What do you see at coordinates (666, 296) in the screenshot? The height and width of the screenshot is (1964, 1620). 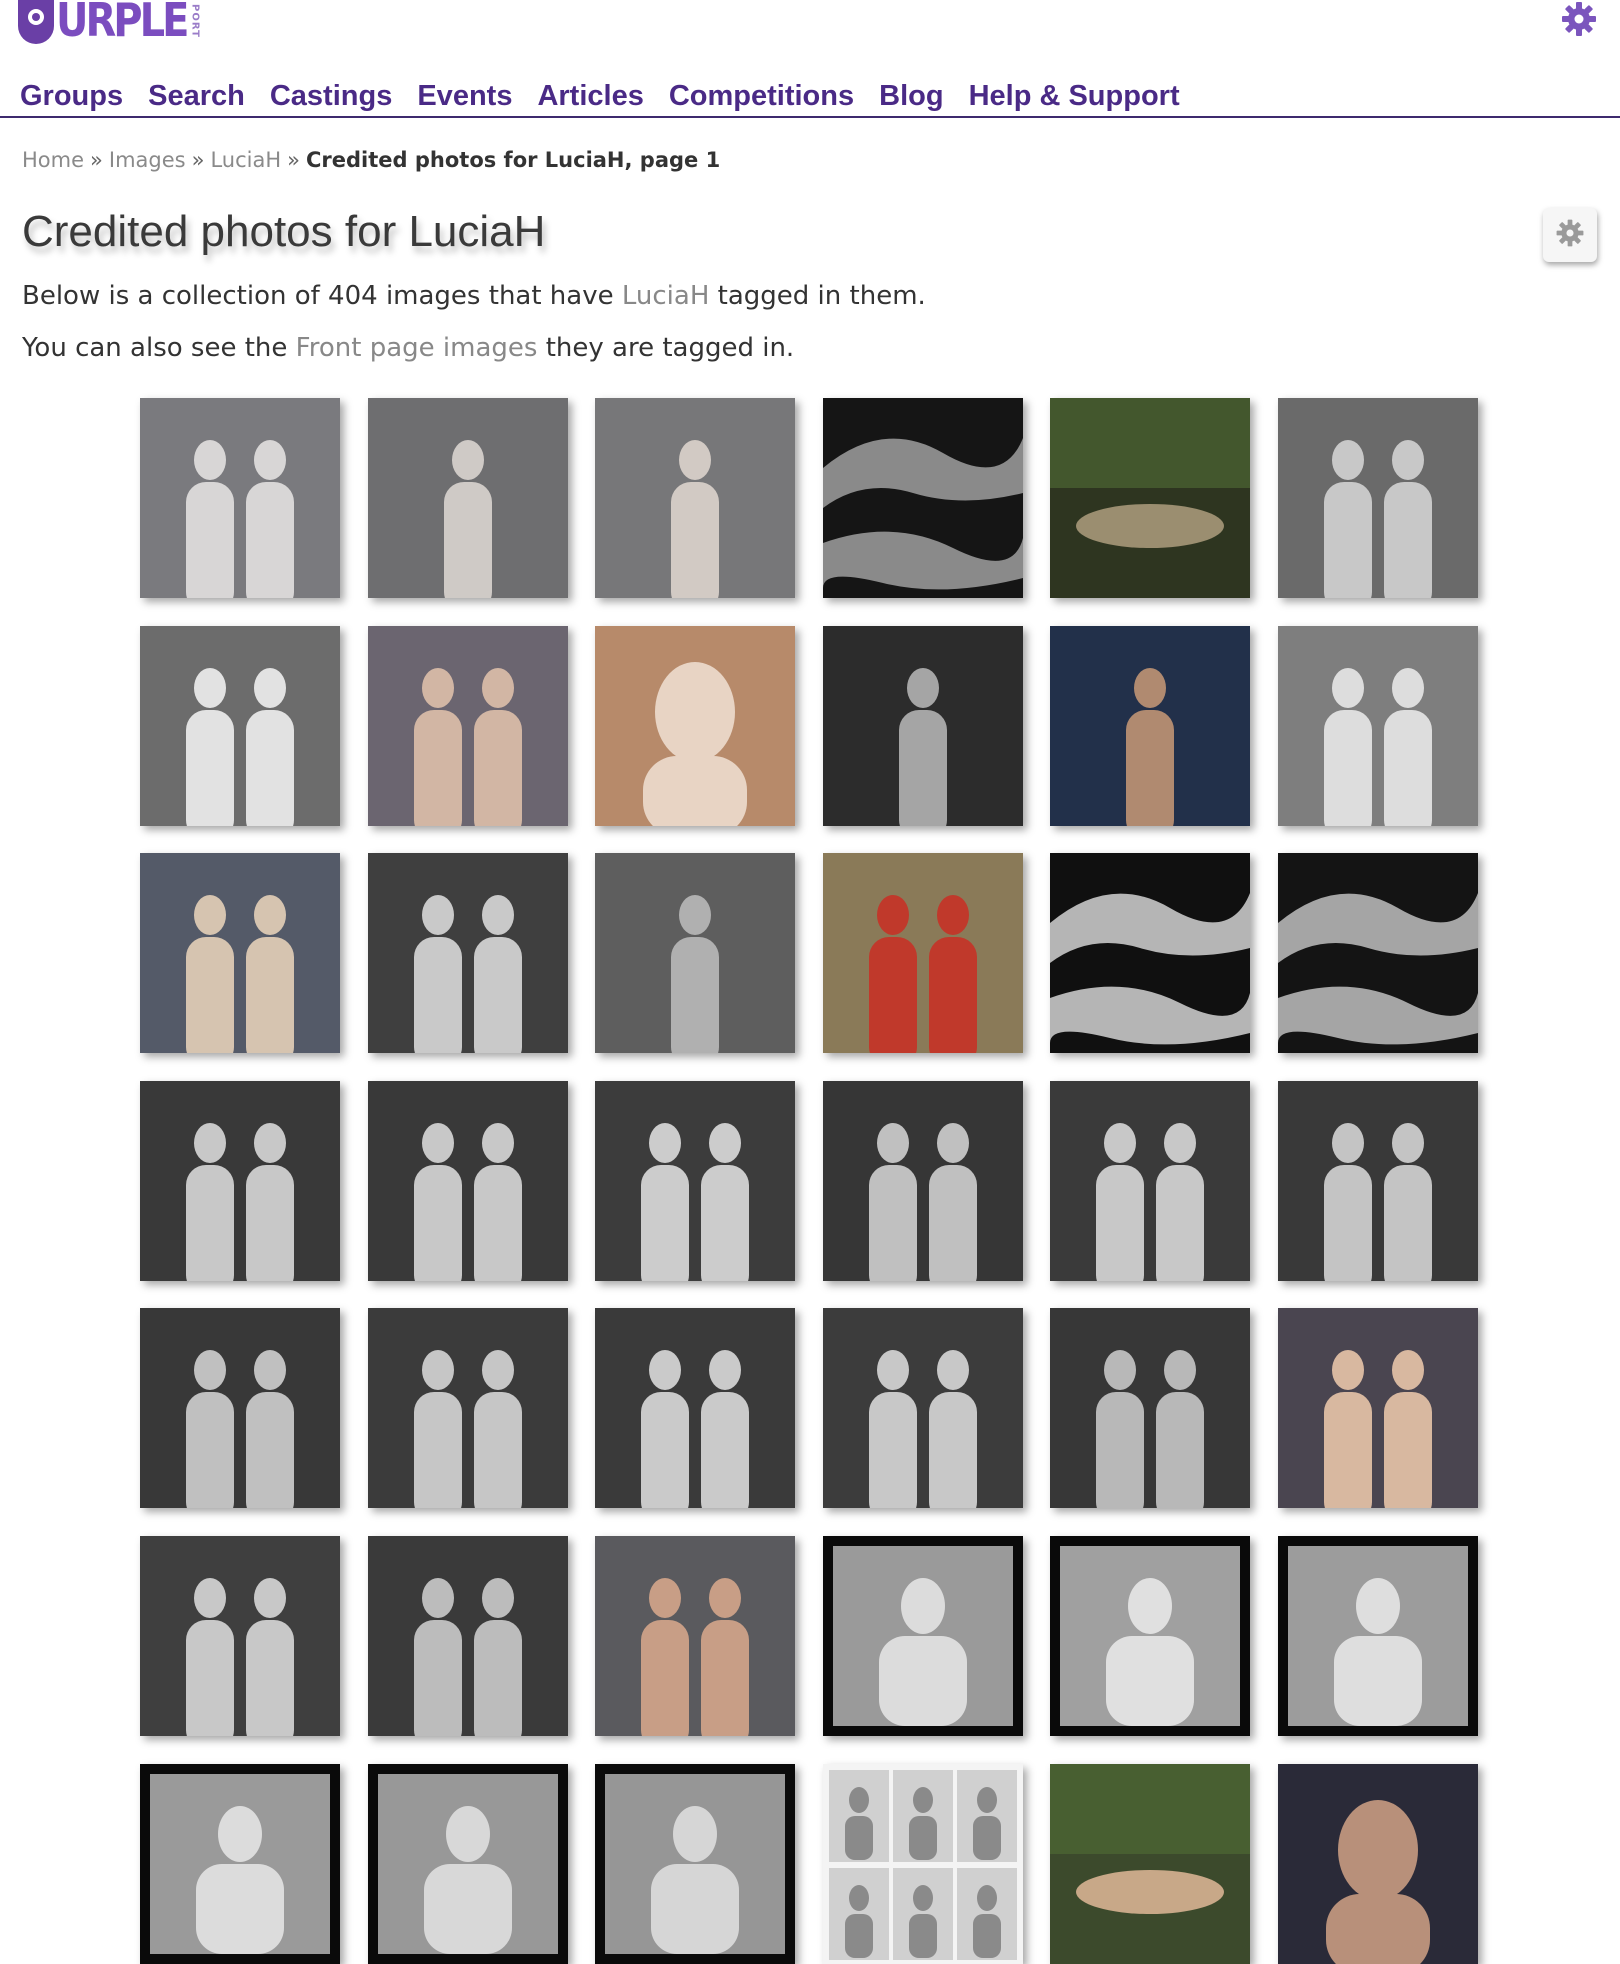 I see `luciah-profile-link: LuciaH` at bounding box center [666, 296].